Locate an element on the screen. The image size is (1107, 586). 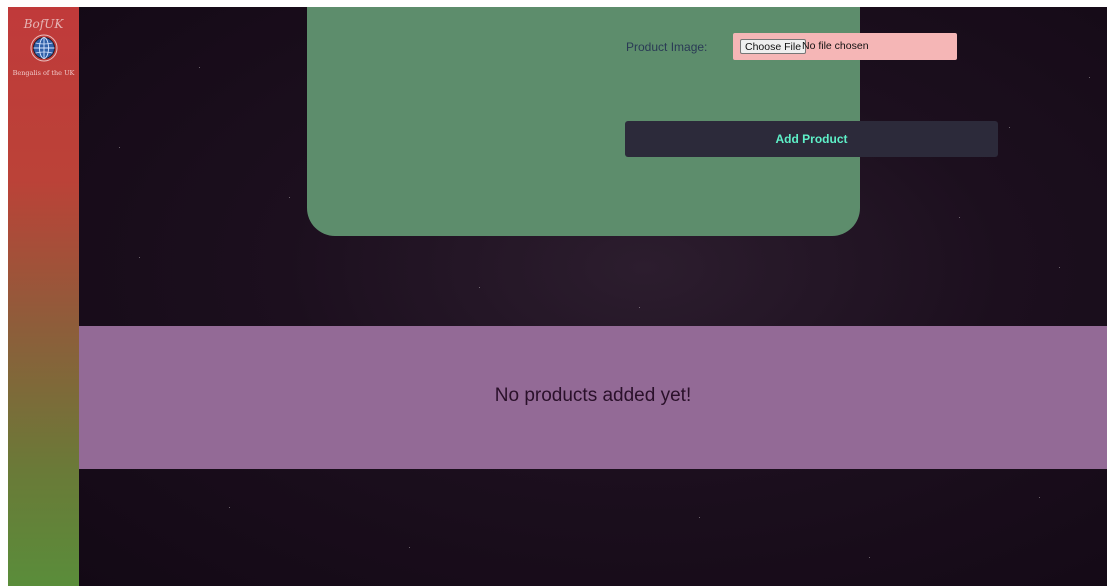
add-product-button: Add Product is located at coordinates (811, 139).